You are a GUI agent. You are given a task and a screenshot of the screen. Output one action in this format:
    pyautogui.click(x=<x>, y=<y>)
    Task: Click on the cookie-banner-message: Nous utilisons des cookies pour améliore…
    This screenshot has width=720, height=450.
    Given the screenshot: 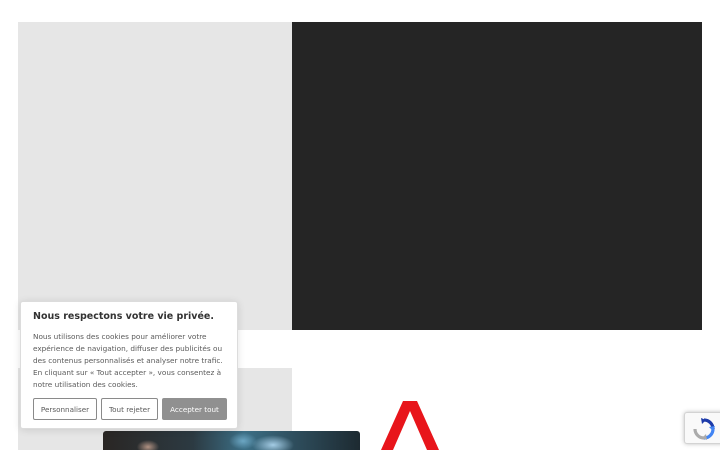 What is the action you would take?
    pyautogui.click(x=128, y=360)
    